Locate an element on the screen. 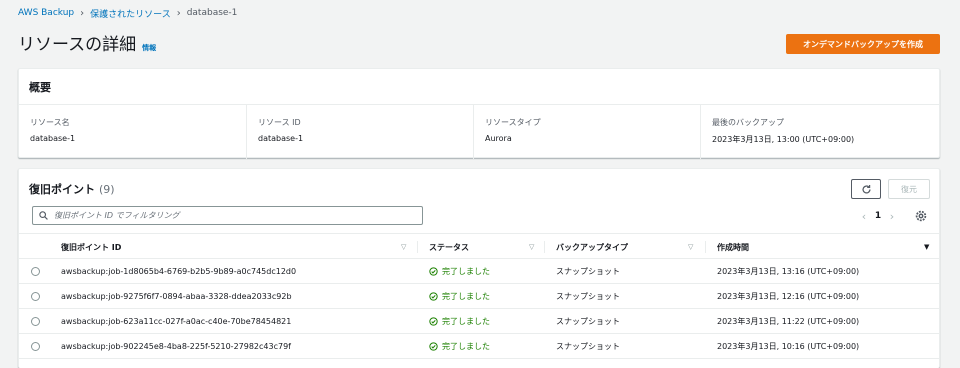  column-header-recovery-point-id: 復旧ポイント ID is located at coordinates (91, 247).